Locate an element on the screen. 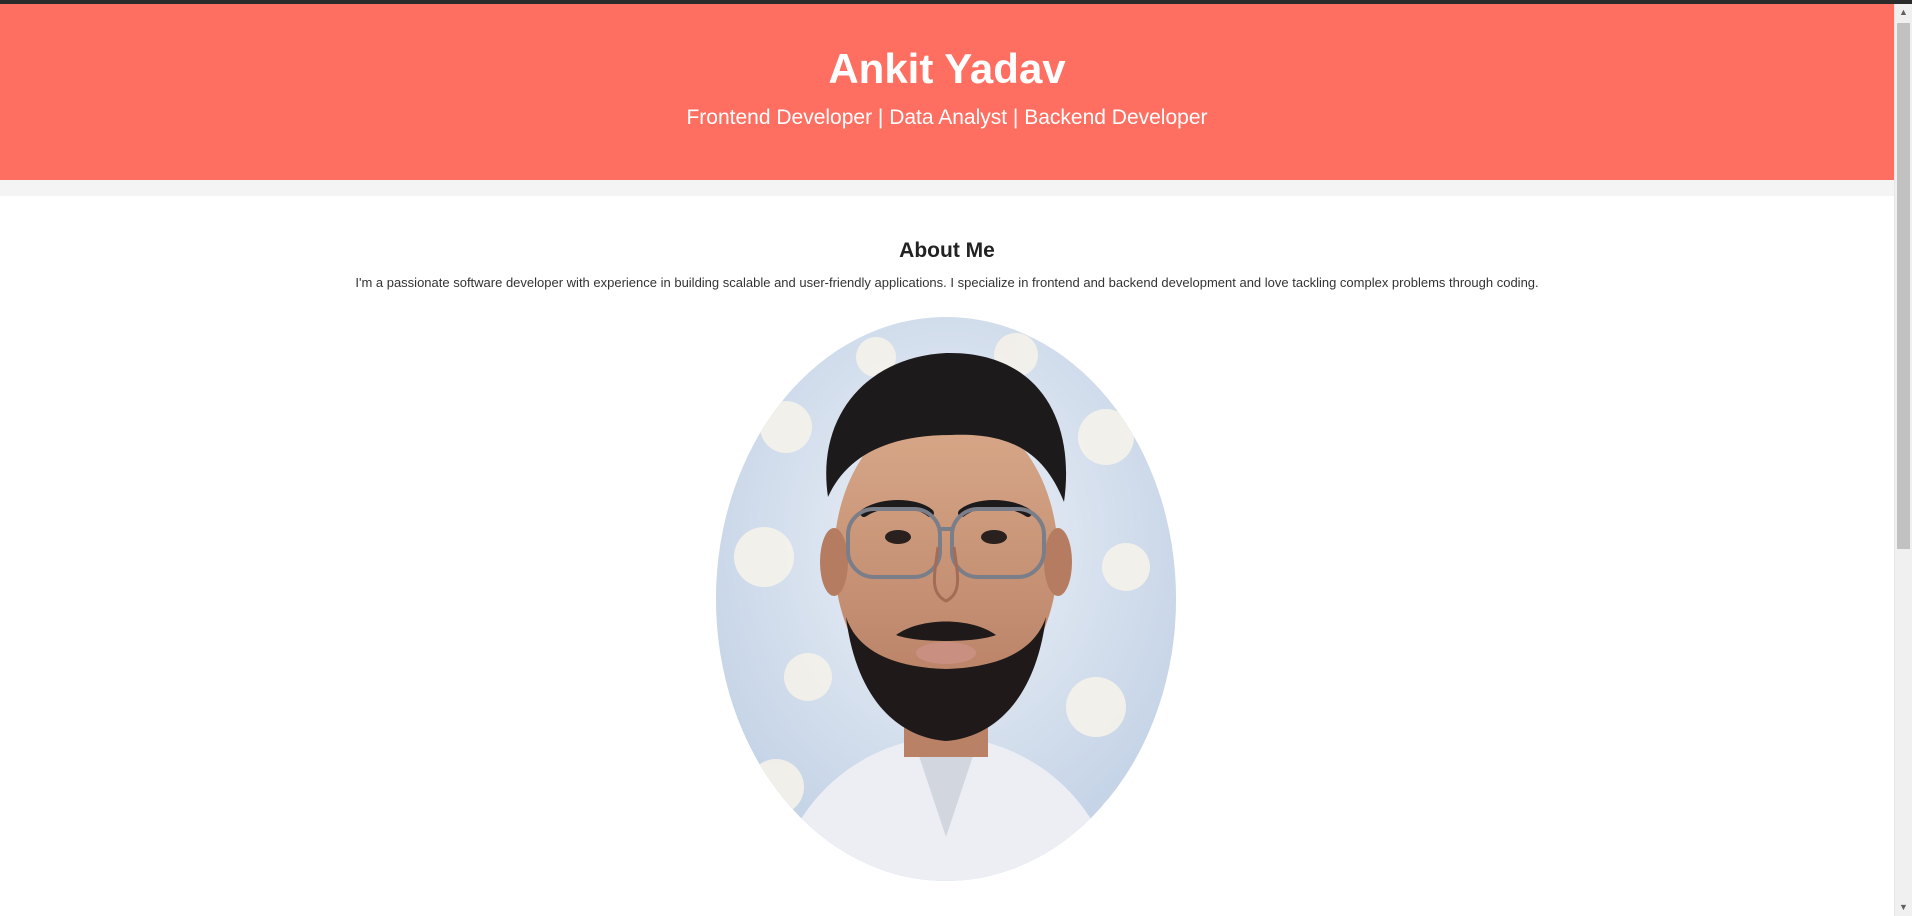 This screenshot has width=1912, height=916. scroll-up-icon: ▲ is located at coordinates (1903, 12).